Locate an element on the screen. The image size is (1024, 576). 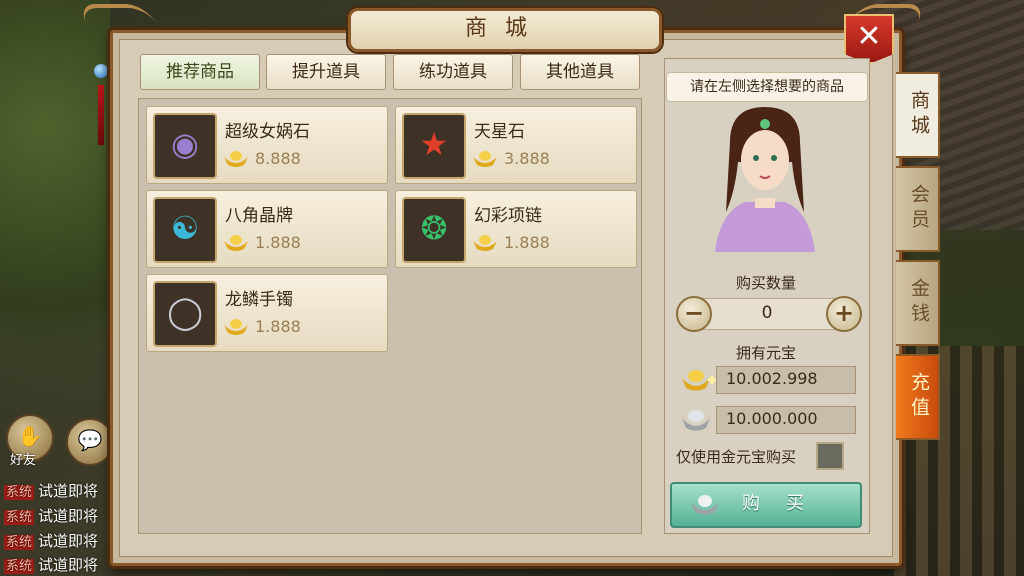
close-icon: ✕ is located at coordinates (869, 36).